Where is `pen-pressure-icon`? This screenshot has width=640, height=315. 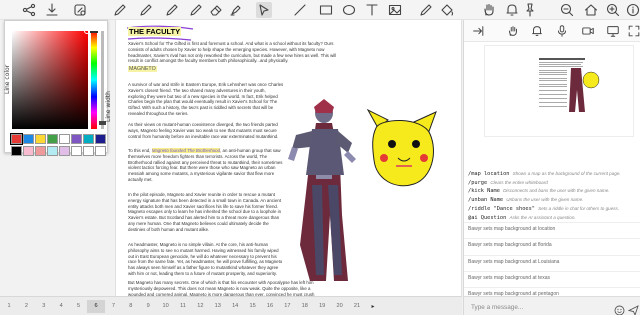
pen-pressure-icon is located at coordinates (80, 10).